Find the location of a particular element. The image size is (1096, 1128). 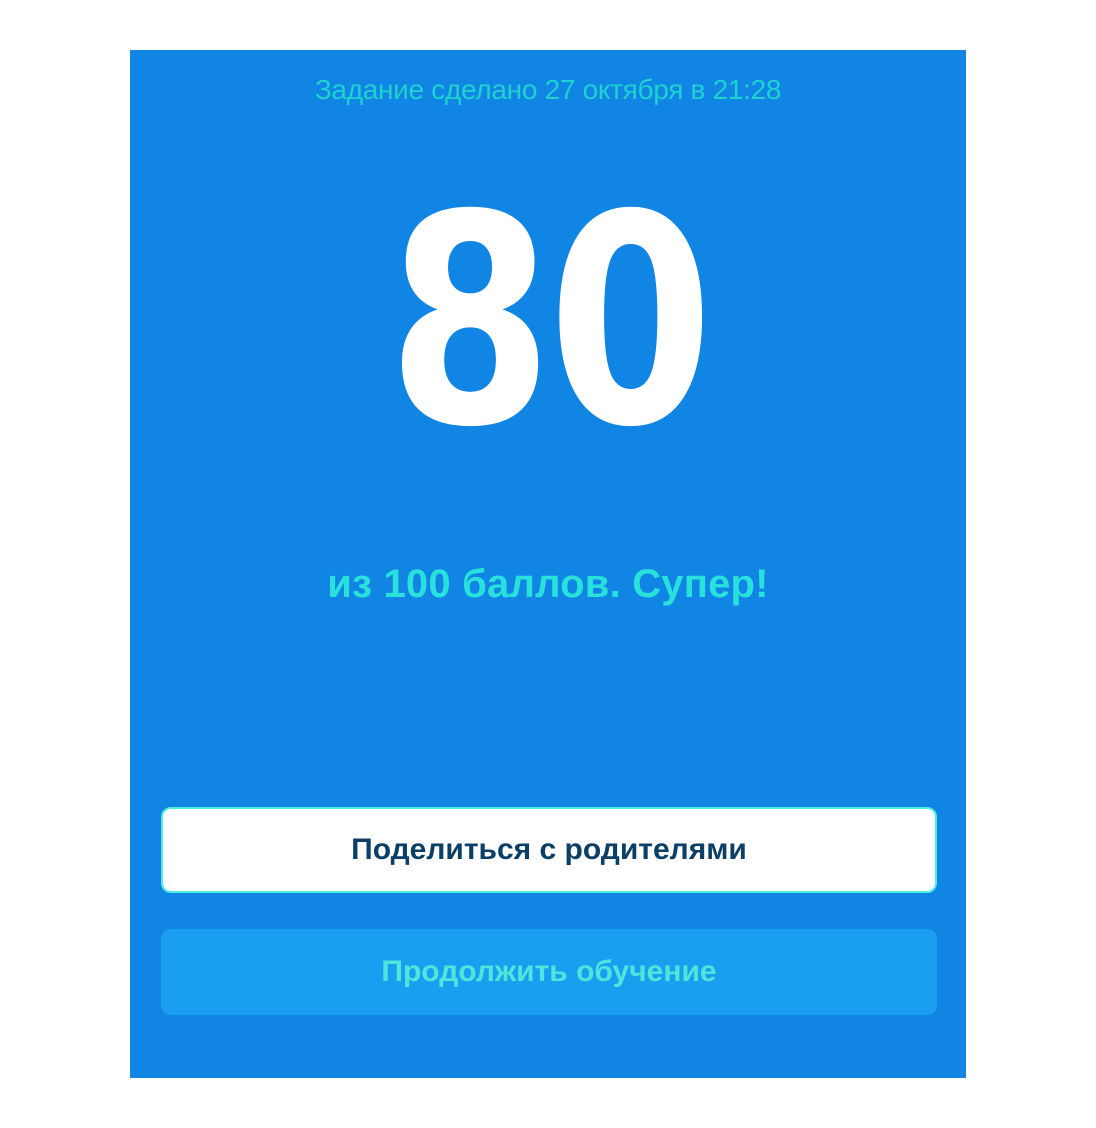

continue-button-label: Продолжить обучение is located at coordinates (549, 971).